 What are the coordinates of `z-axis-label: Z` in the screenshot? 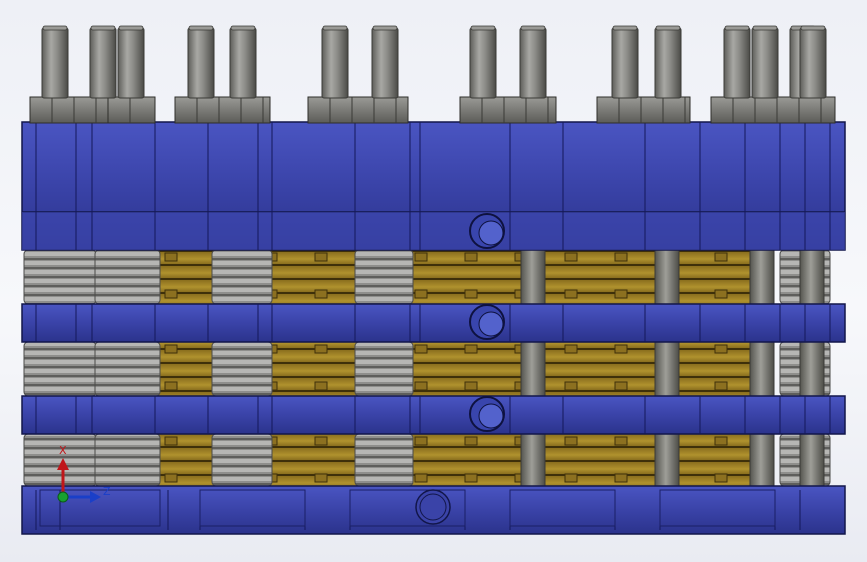 It's located at (107, 491).